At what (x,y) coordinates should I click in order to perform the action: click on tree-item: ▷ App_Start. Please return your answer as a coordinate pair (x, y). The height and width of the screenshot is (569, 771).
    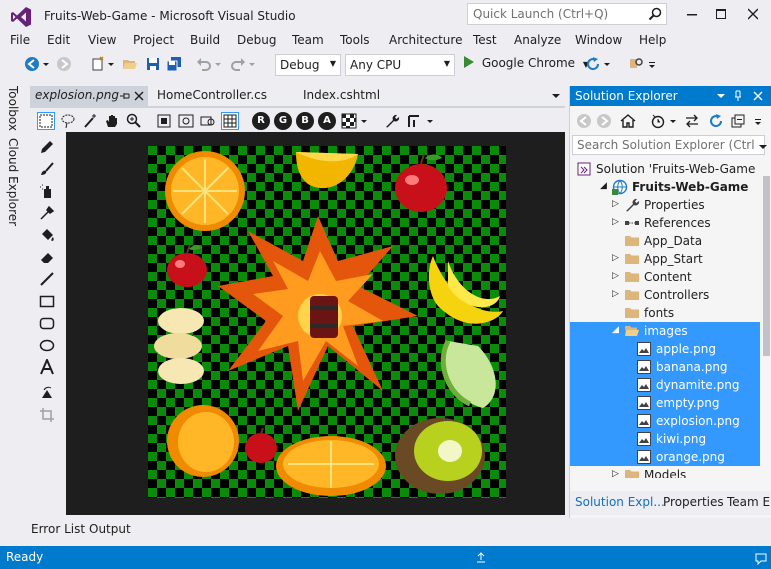
    Looking at the image, I should click on (665, 259).